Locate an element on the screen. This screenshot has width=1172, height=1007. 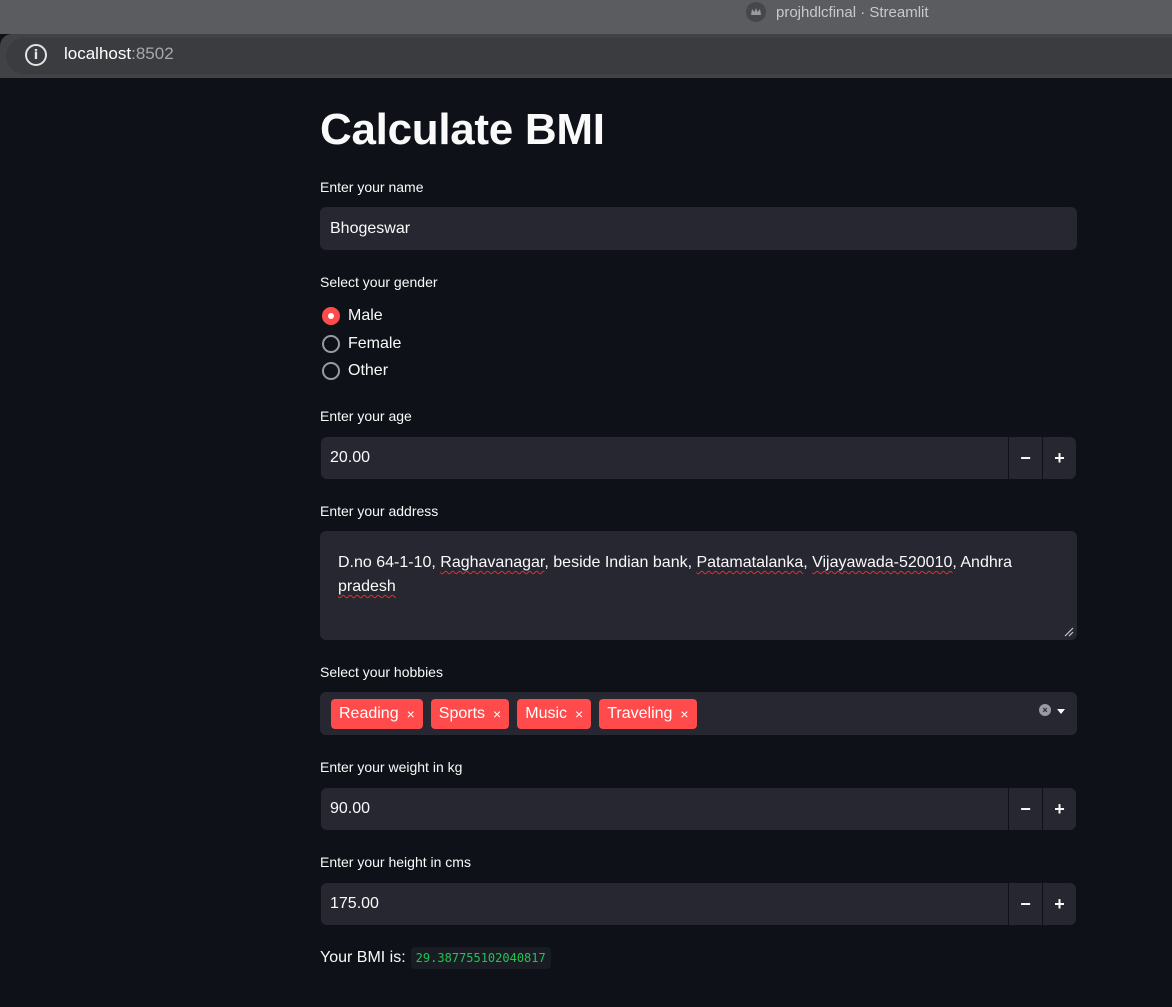
hobby-tag-sports: Sports × is located at coordinates (470, 713).